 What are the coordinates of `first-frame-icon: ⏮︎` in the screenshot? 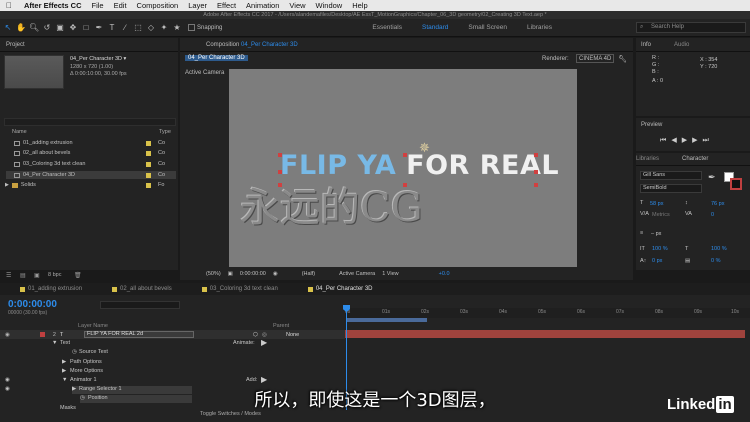 It's located at (665, 140).